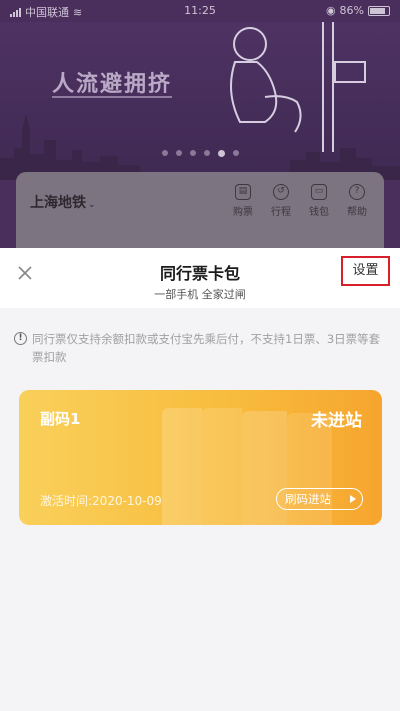 This screenshot has width=400, height=711. Describe the element at coordinates (200, 153) in the screenshot. I see `banner-pagination` at that location.